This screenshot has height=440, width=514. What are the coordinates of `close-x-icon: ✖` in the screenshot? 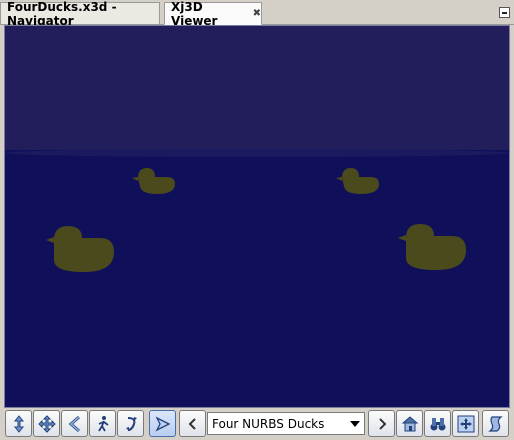 It's located at (257, 13).